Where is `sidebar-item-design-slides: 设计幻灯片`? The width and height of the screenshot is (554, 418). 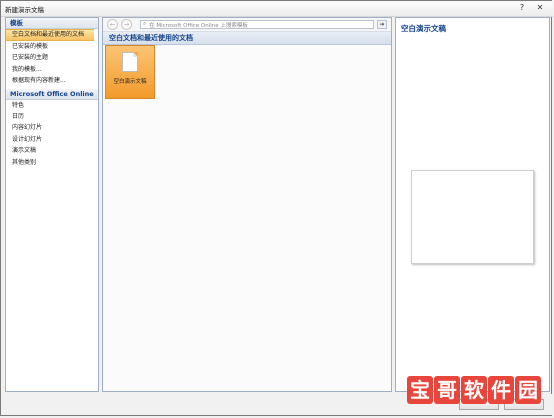 sidebar-item-design-slides: 设计幻灯片 is located at coordinates (52, 139).